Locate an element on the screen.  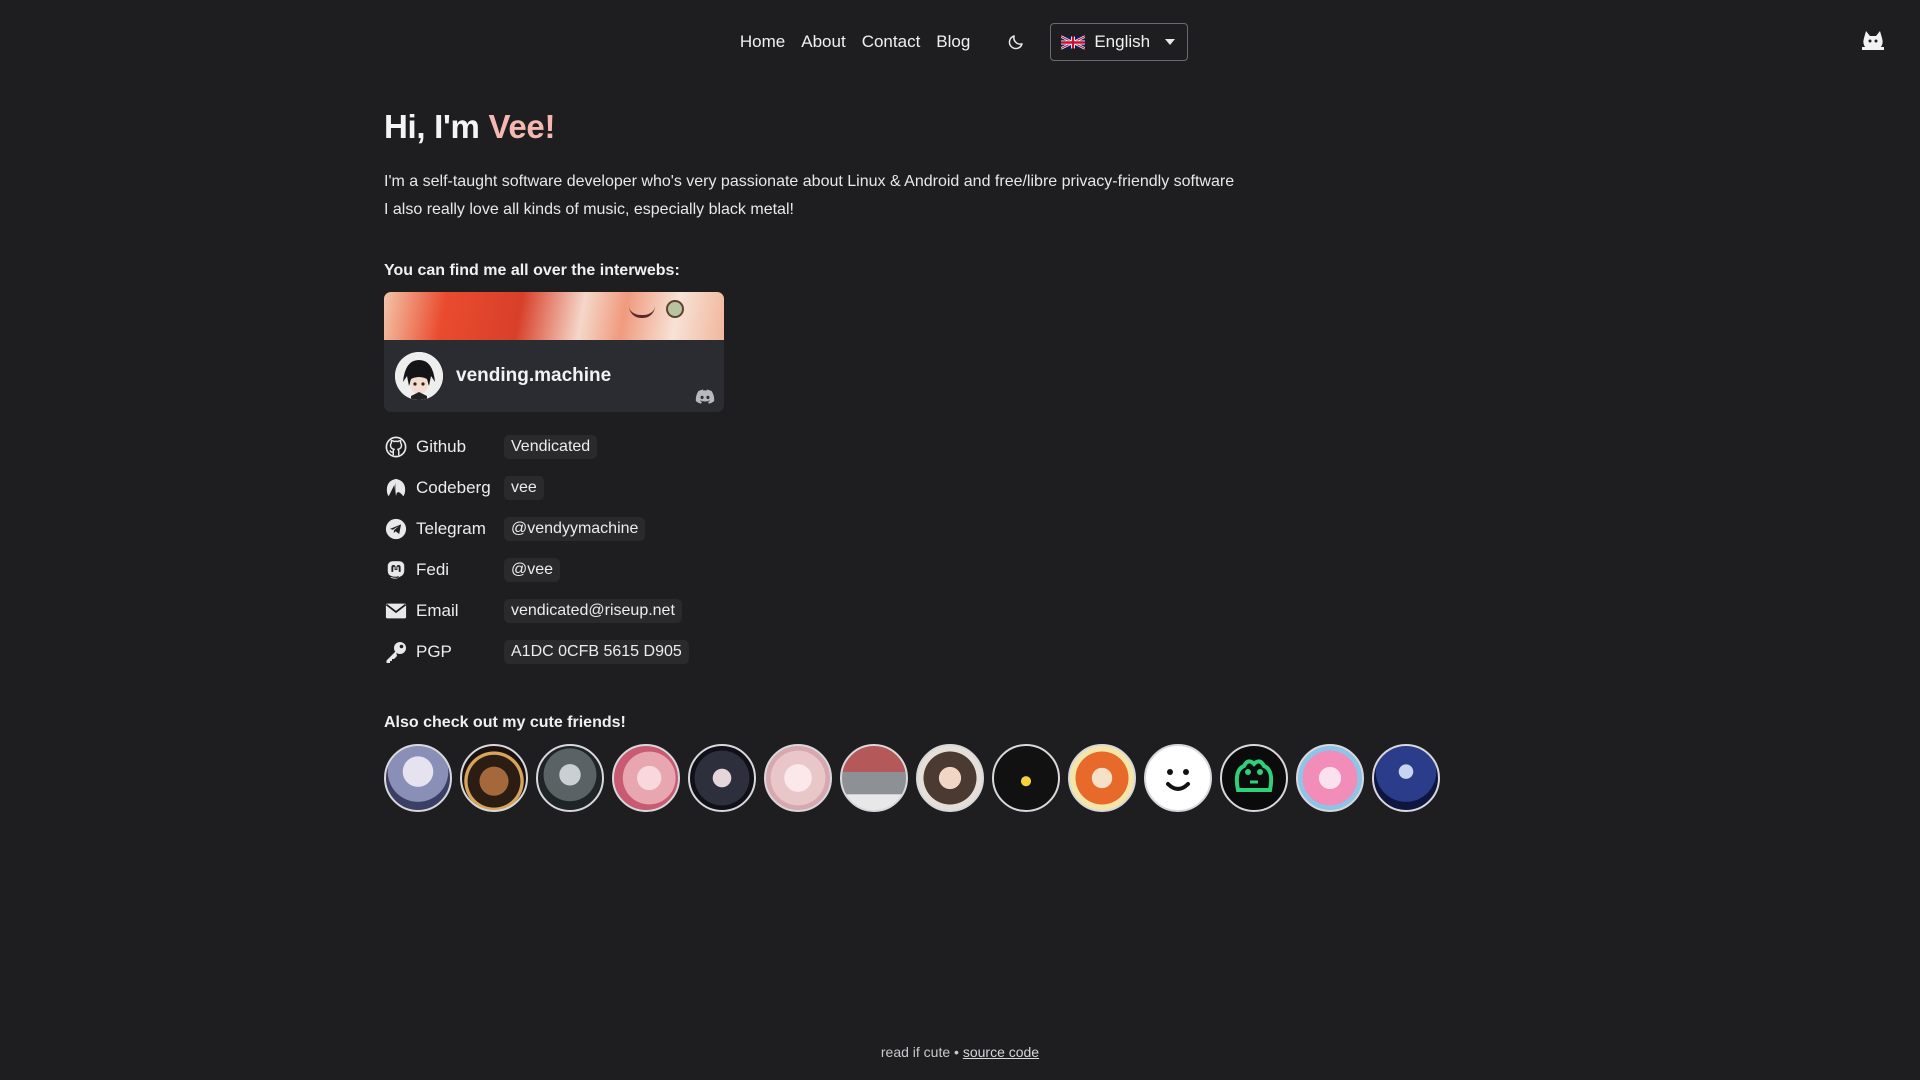
telegram-icon is located at coordinates (396, 529).